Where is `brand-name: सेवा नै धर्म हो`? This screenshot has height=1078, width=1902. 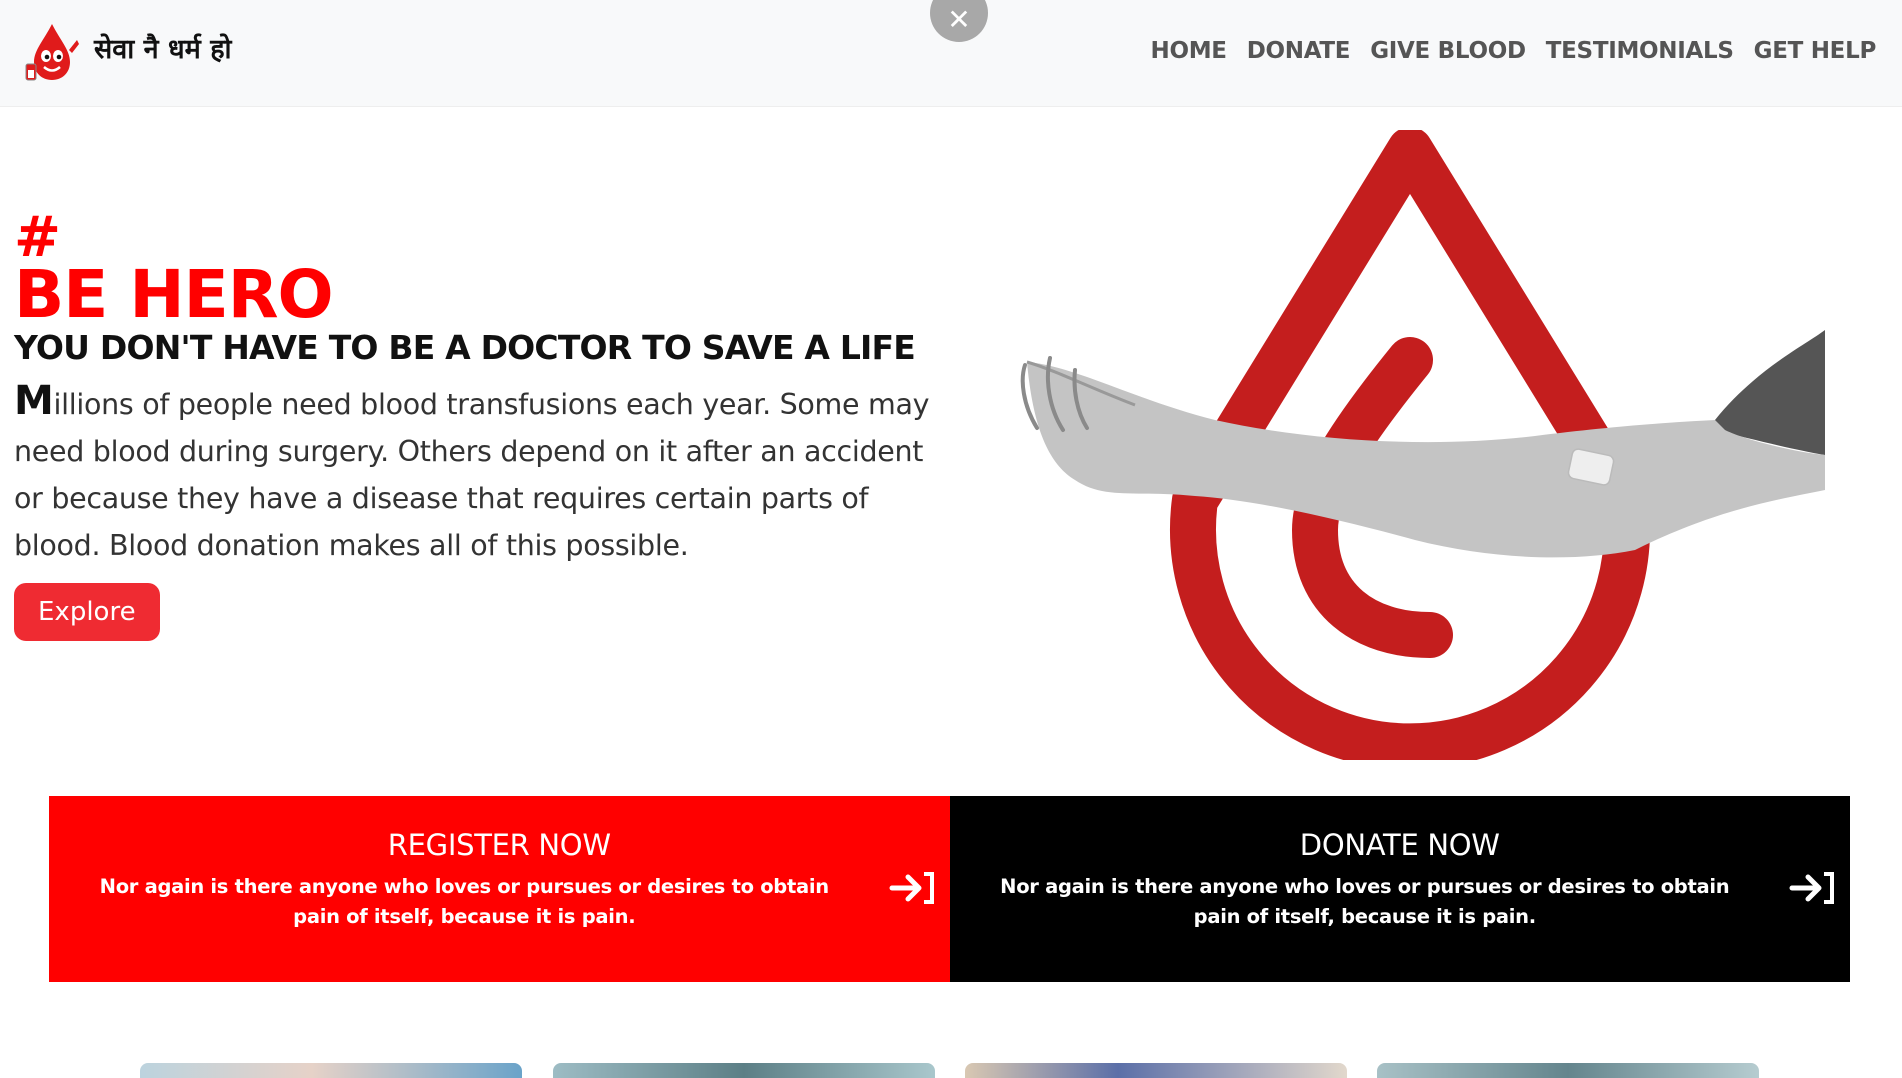
brand-name: सेवा नै धर्म हो is located at coordinates (163, 49).